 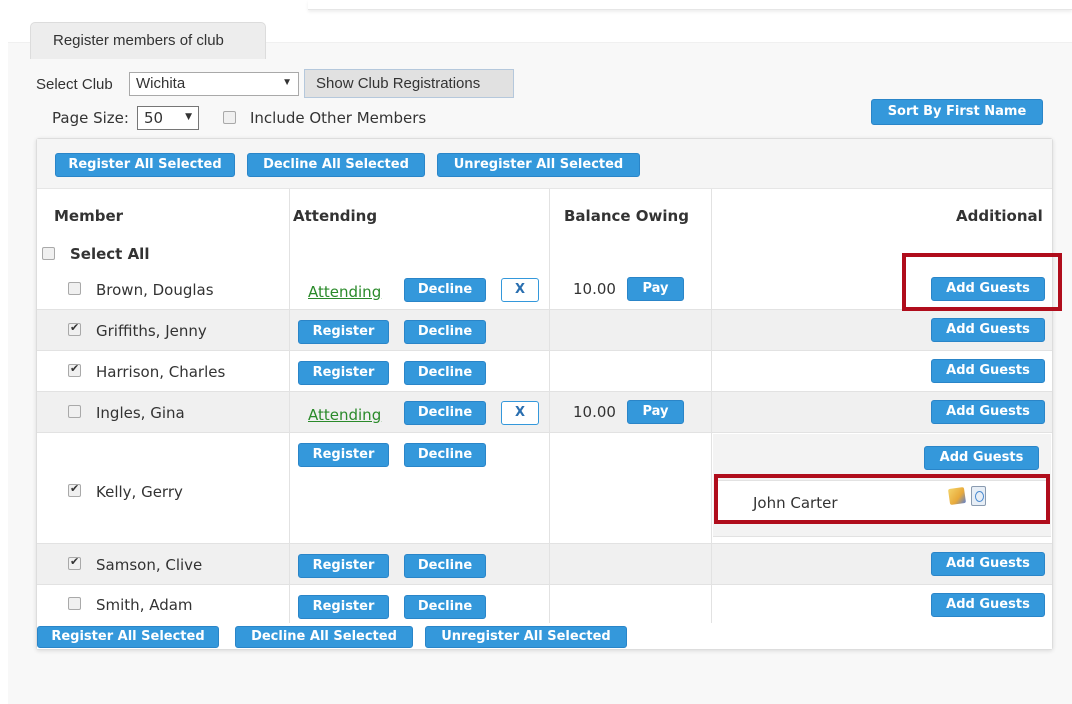 I want to click on highlight-guest-row, so click(x=882, y=499).